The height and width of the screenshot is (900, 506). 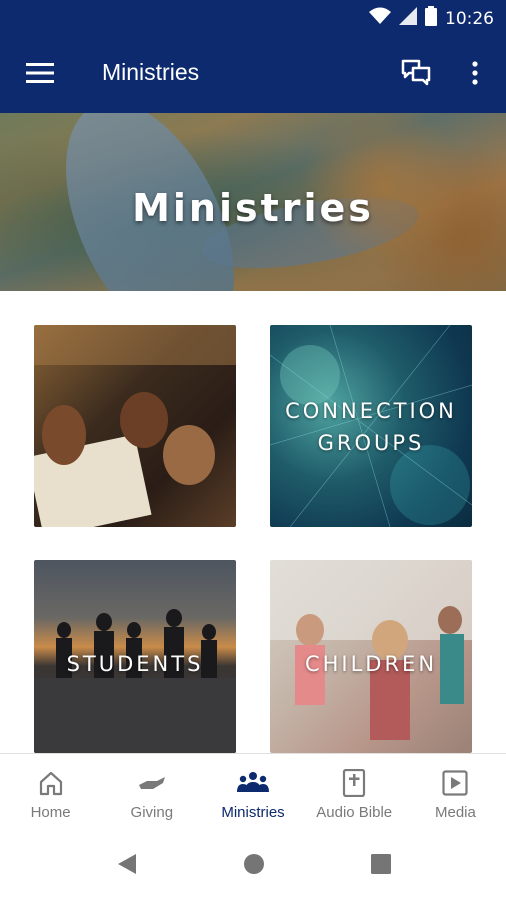 I want to click on recents-square-icon, so click(x=381, y=866).